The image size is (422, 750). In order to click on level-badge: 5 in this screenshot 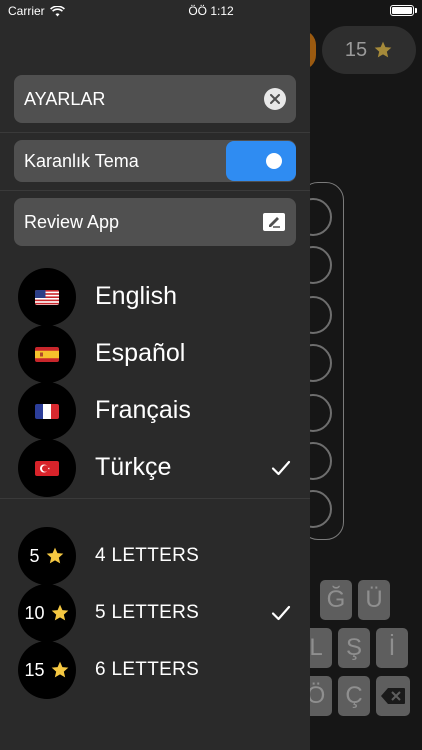, I will do `click(47, 556)`.